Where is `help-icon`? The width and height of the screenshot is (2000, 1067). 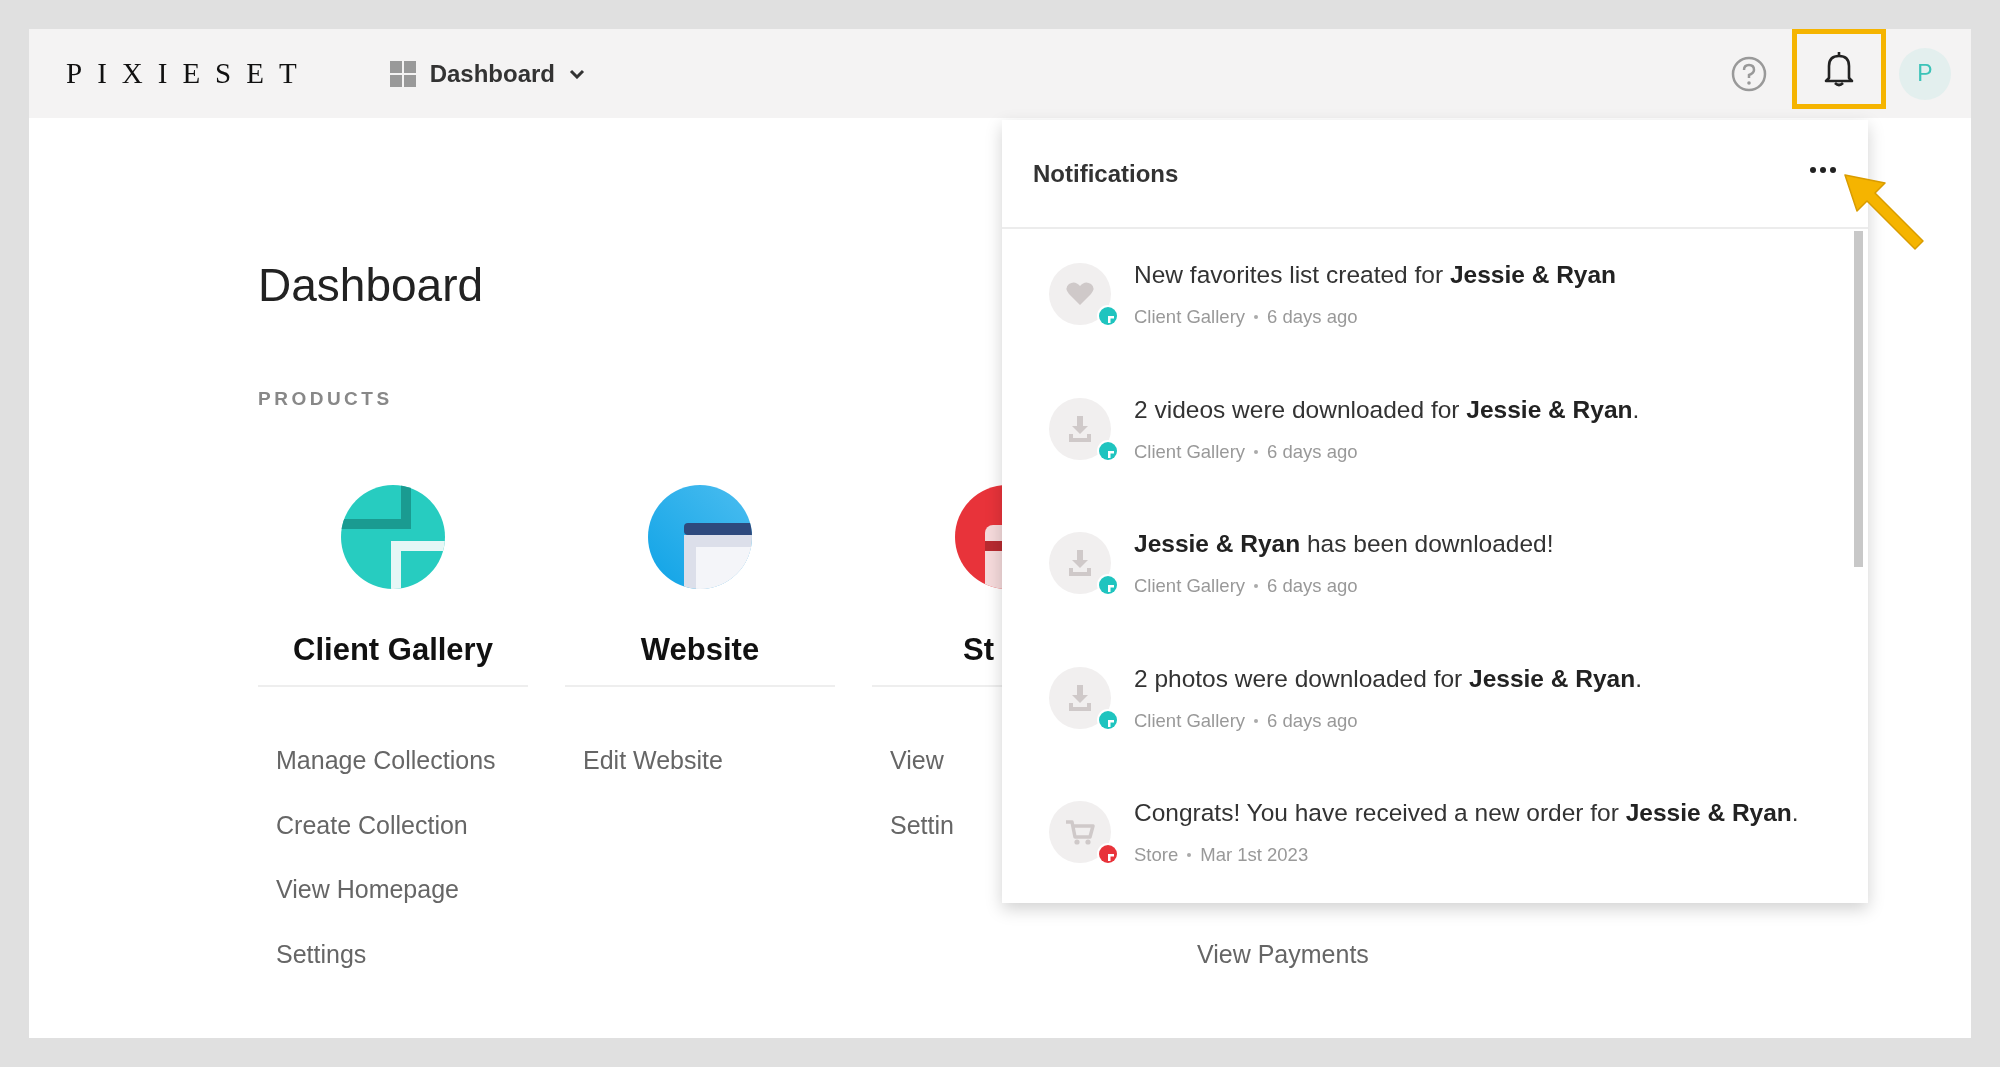
help-icon is located at coordinates (1749, 73).